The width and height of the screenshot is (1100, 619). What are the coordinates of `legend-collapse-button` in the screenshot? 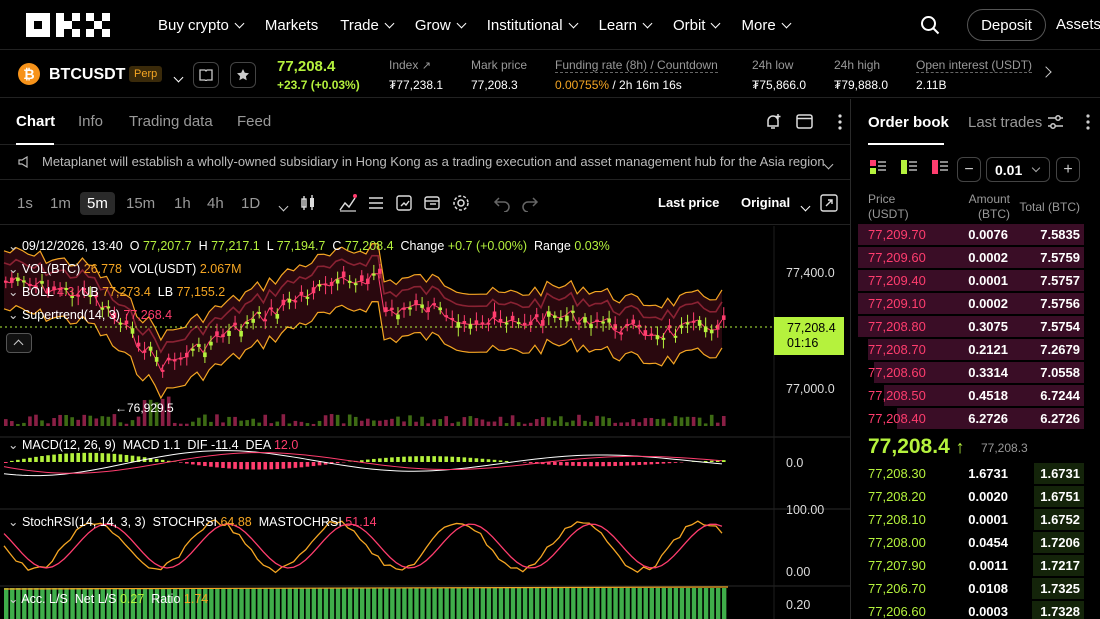 It's located at (19, 343).